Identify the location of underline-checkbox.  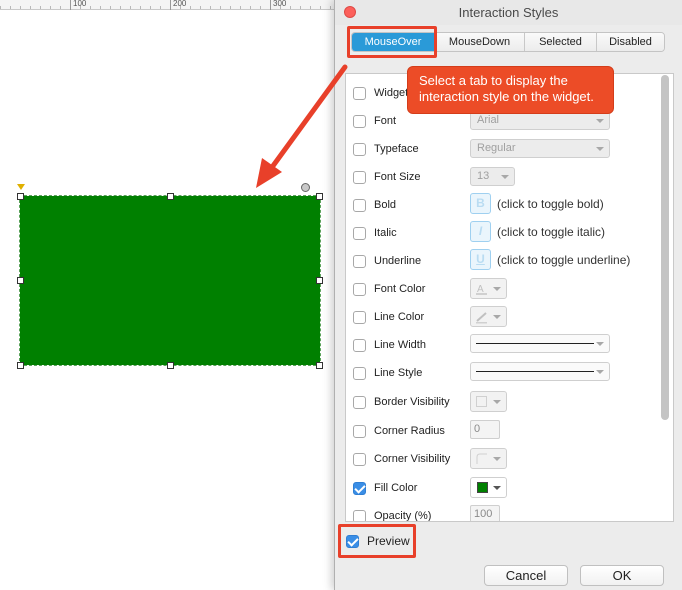
(359, 261).